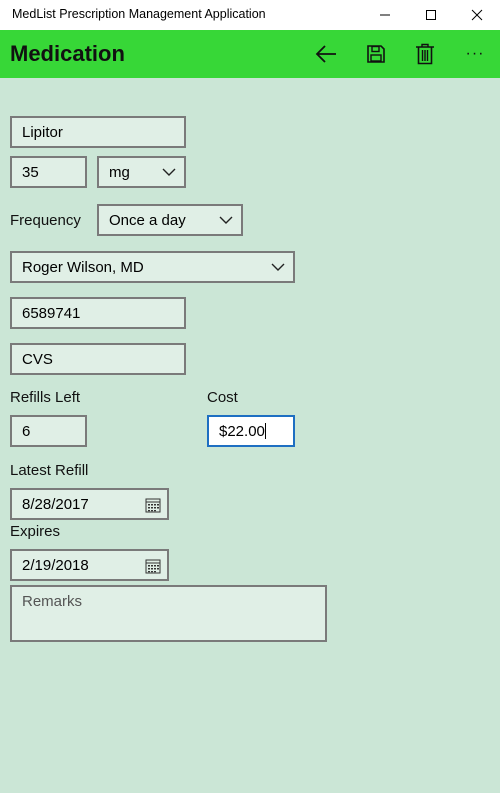  I want to click on more-icon: ···, so click(475, 53).